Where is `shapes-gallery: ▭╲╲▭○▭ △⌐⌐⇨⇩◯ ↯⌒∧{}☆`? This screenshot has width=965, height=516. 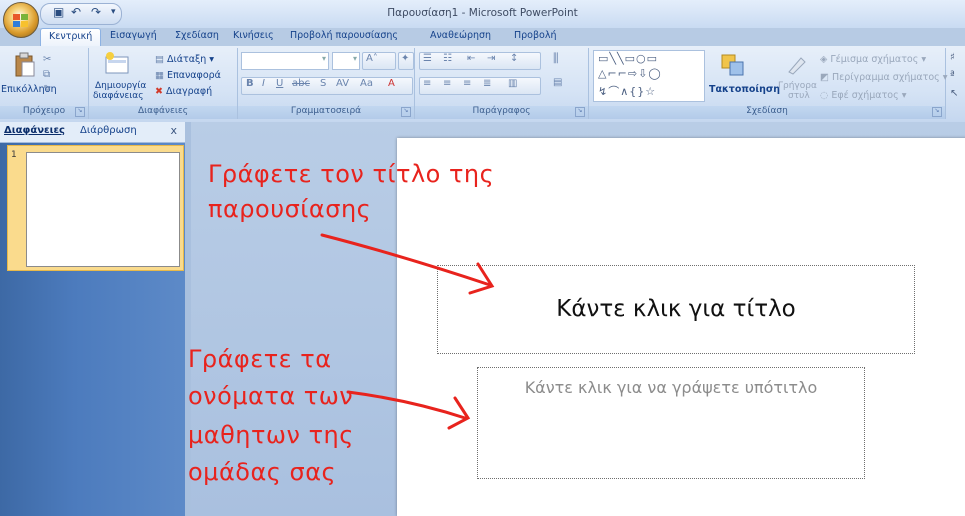 shapes-gallery: ▭╲╲▭○▭ △⌐⌐⇨⇩◯ ↯⌒∧{}☆ is located at coordinates (649, 76).